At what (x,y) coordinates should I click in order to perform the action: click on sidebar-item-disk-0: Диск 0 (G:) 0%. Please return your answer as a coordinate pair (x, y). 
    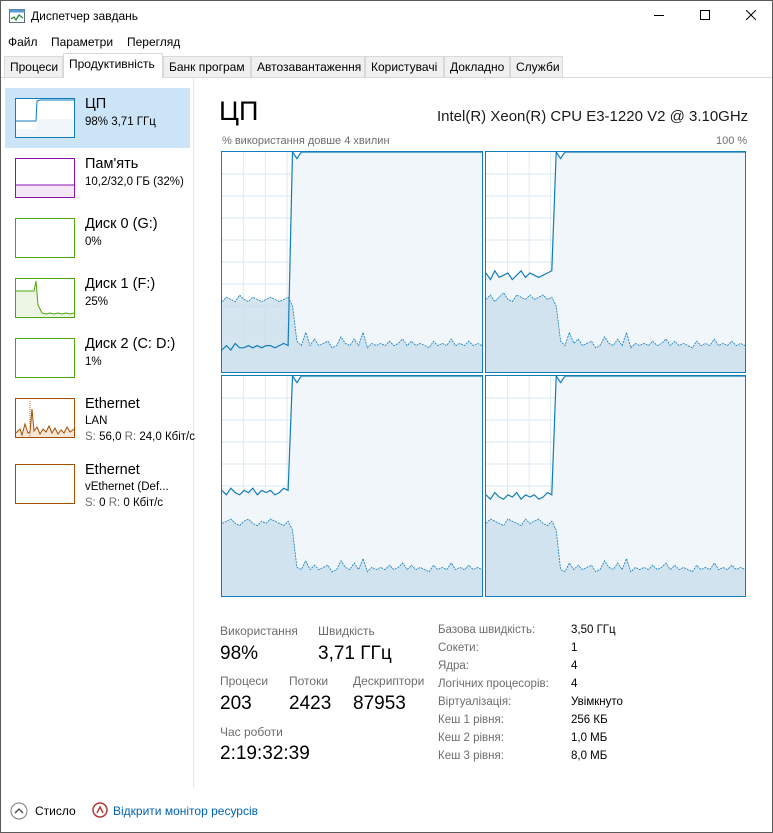
    Looking at the image, I should click on (97, 238).